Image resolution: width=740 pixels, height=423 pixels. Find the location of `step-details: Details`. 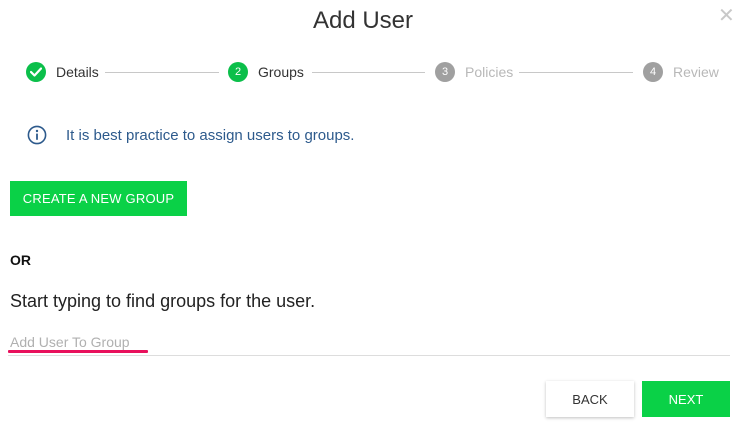

step-details: Details is located at coordinates (62, 72).